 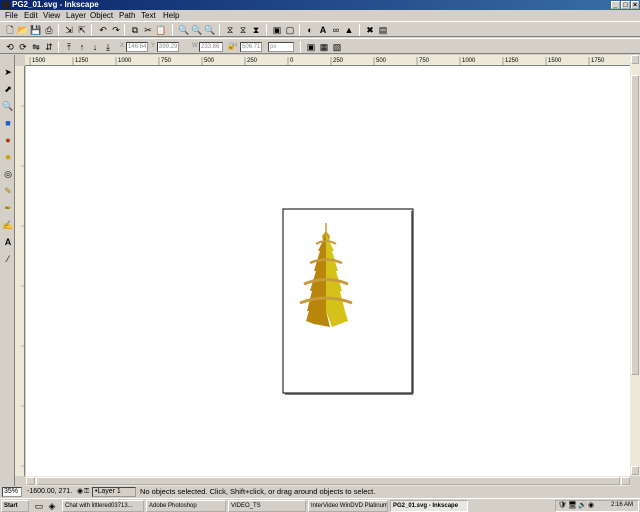 What do you see at coordinates (135, 30) in the screenshot?
I see `copy-icon: ⧉` at bounding box center [135, 30].